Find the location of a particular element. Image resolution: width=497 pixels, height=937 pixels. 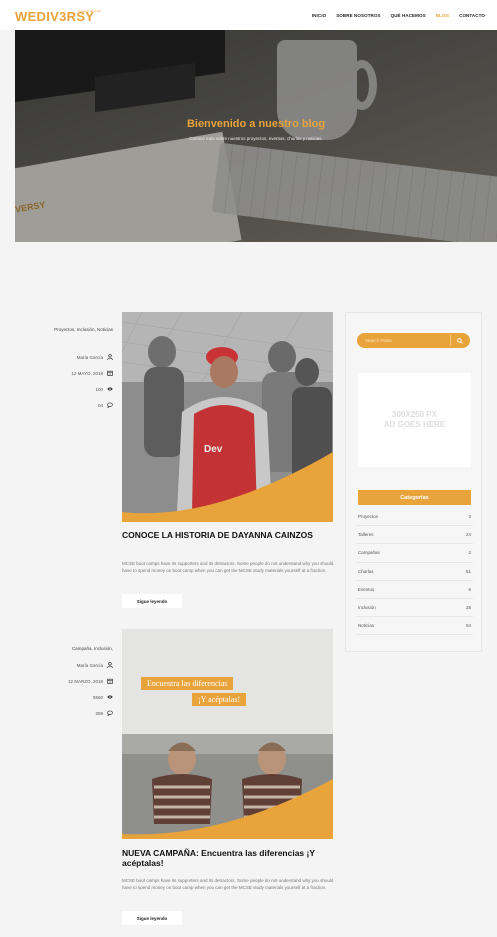

search-button is located at coordinates (459, 340).